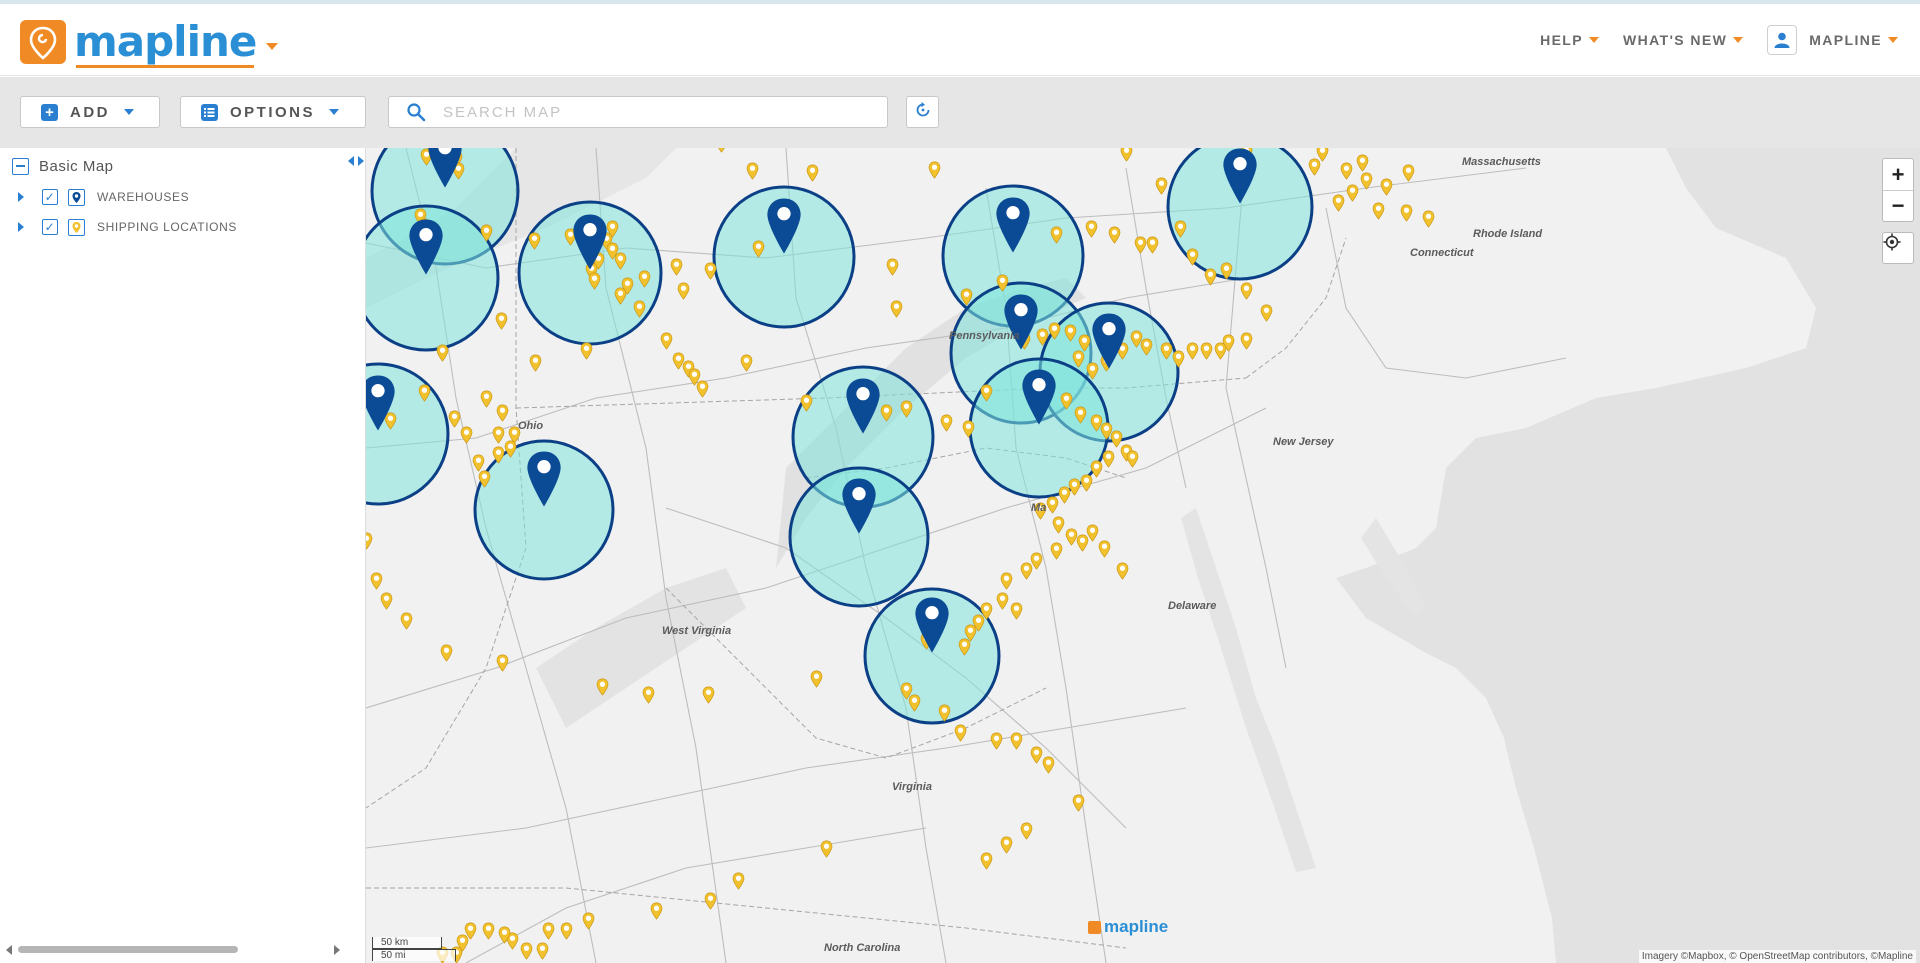 The height and width of the screenshot is (963, 1920). I want to click on chesapeake-bay, so click(1248, 690).